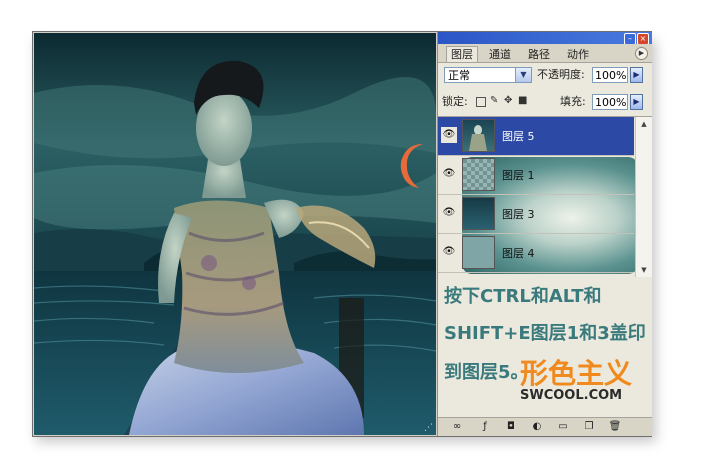 The width and height of the screenshot is (716, 464). What do you see at coordinates (644, 124) in the screenshot?
I see `scroll-up-icon: ▲` at bounding box center [644, 124].